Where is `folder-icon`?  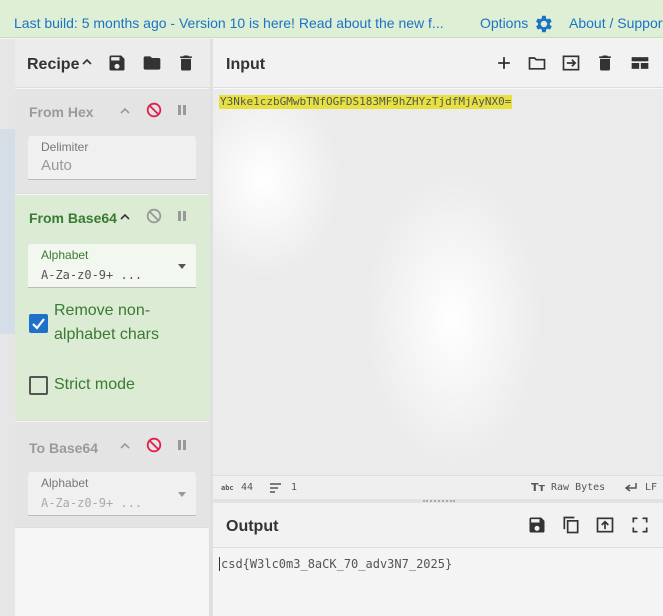 folder-icon is located at coordinates (152, 63).